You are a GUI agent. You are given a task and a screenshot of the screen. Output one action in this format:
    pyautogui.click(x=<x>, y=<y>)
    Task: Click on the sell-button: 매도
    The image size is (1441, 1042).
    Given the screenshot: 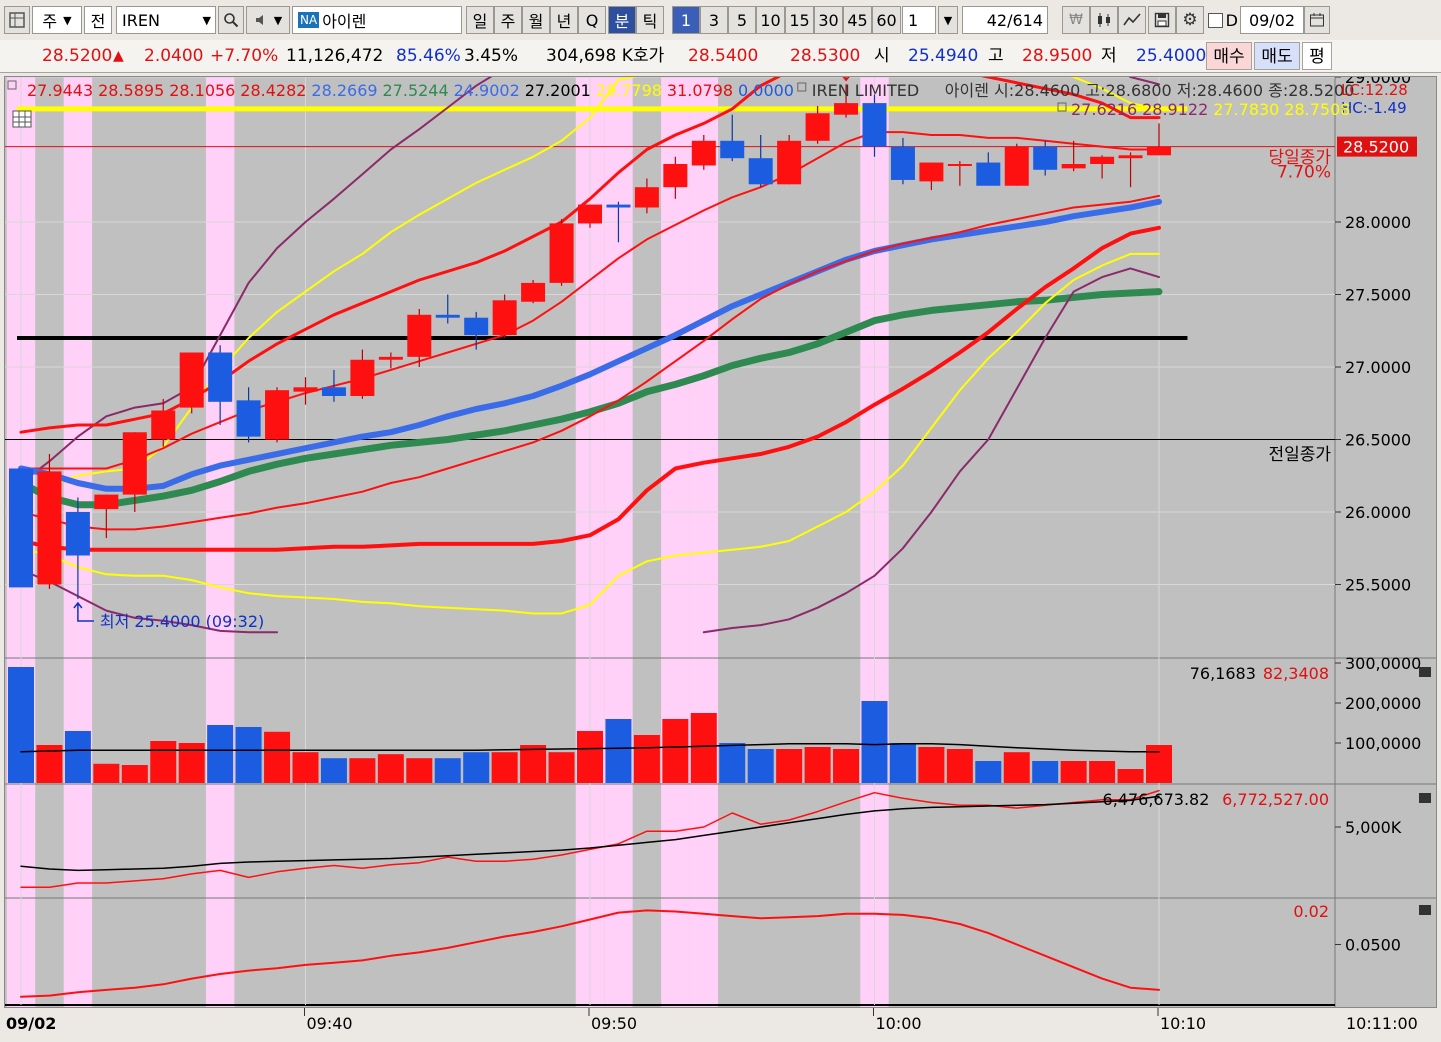 What is the action you would take?
    pyautogui.click(x=1277, y=56)
    